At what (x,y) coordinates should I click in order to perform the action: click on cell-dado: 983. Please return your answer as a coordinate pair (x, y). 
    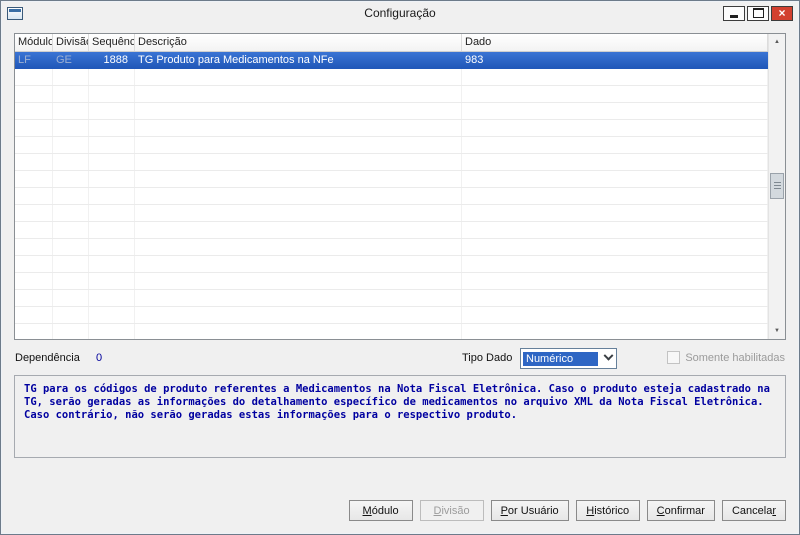
    Looking at the image, I should click on (474, 60).